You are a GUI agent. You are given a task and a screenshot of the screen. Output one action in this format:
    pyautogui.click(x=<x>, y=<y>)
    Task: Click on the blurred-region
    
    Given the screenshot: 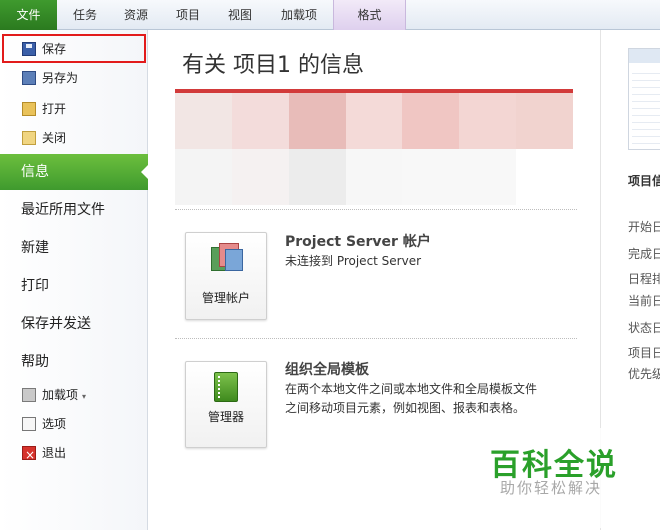 What is the action you would take?
    pyautogui.click(x=374, y=149)
    